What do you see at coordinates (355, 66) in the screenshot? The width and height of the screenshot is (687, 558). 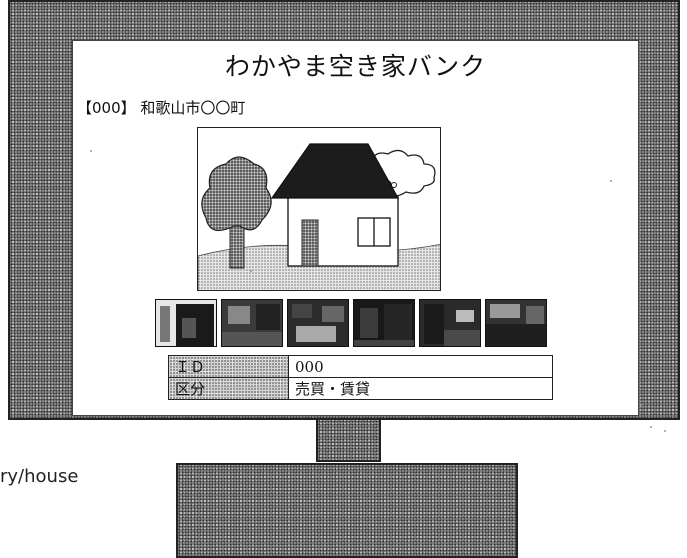 I see `site-title: わかやま空き家バンク` at bounding box center [355, 66].